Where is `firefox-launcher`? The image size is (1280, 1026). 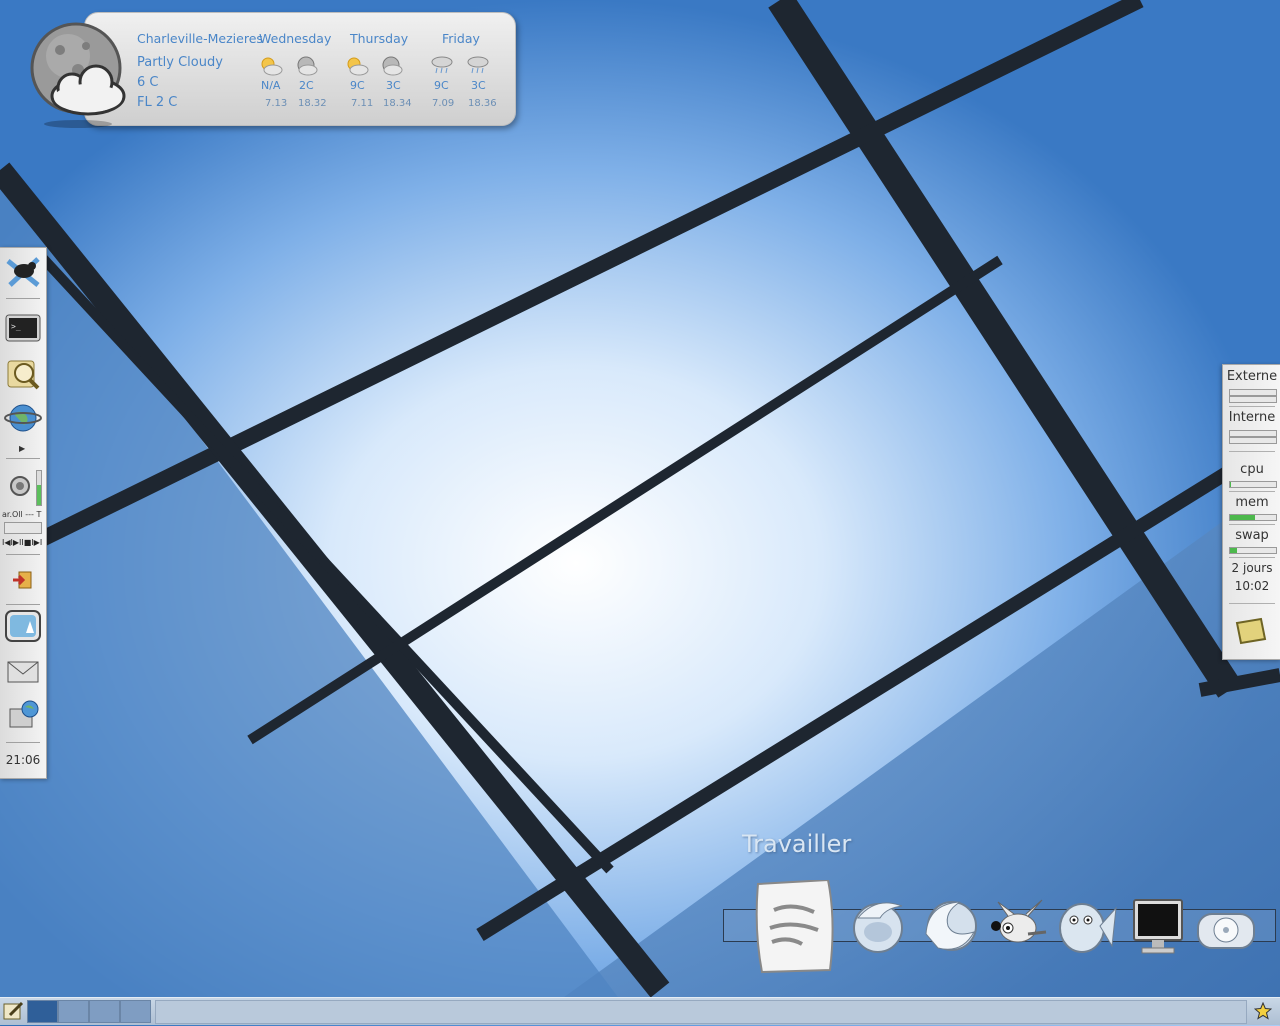
firefox-launcher is located at coordinates (950, 927).